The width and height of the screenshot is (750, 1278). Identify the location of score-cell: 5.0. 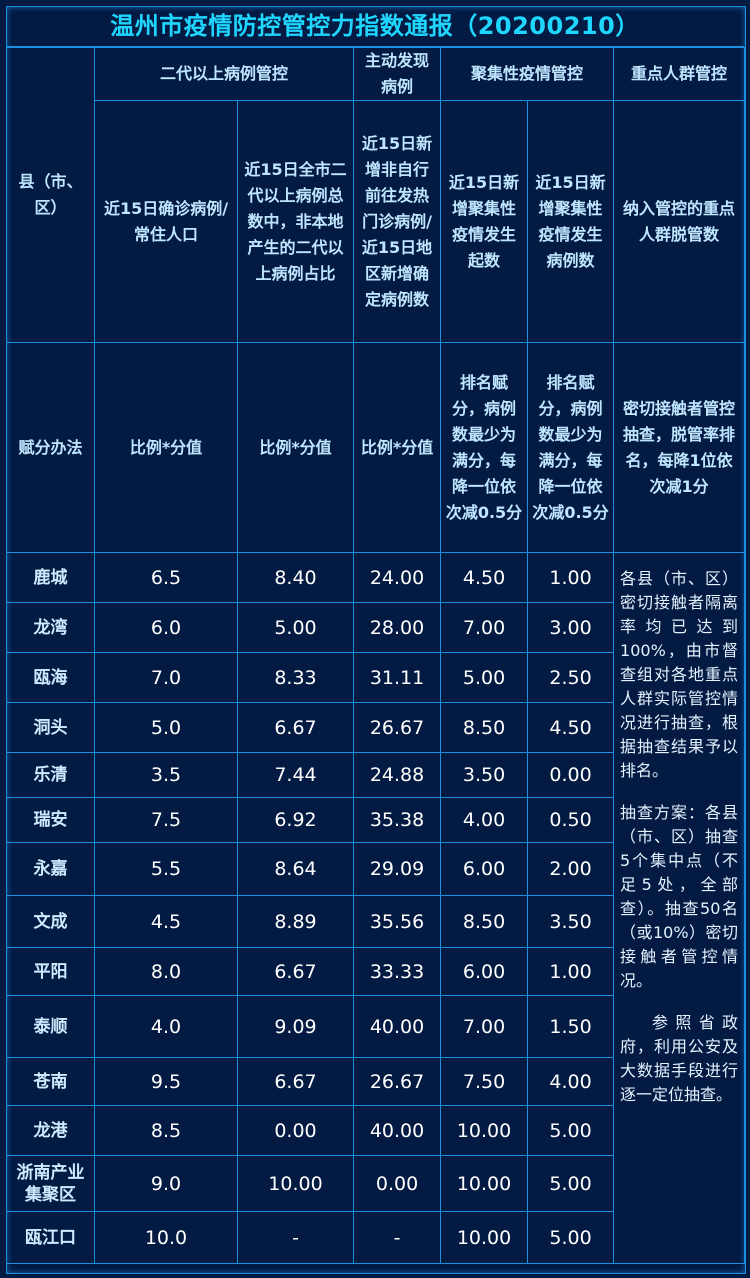
(166, 727).